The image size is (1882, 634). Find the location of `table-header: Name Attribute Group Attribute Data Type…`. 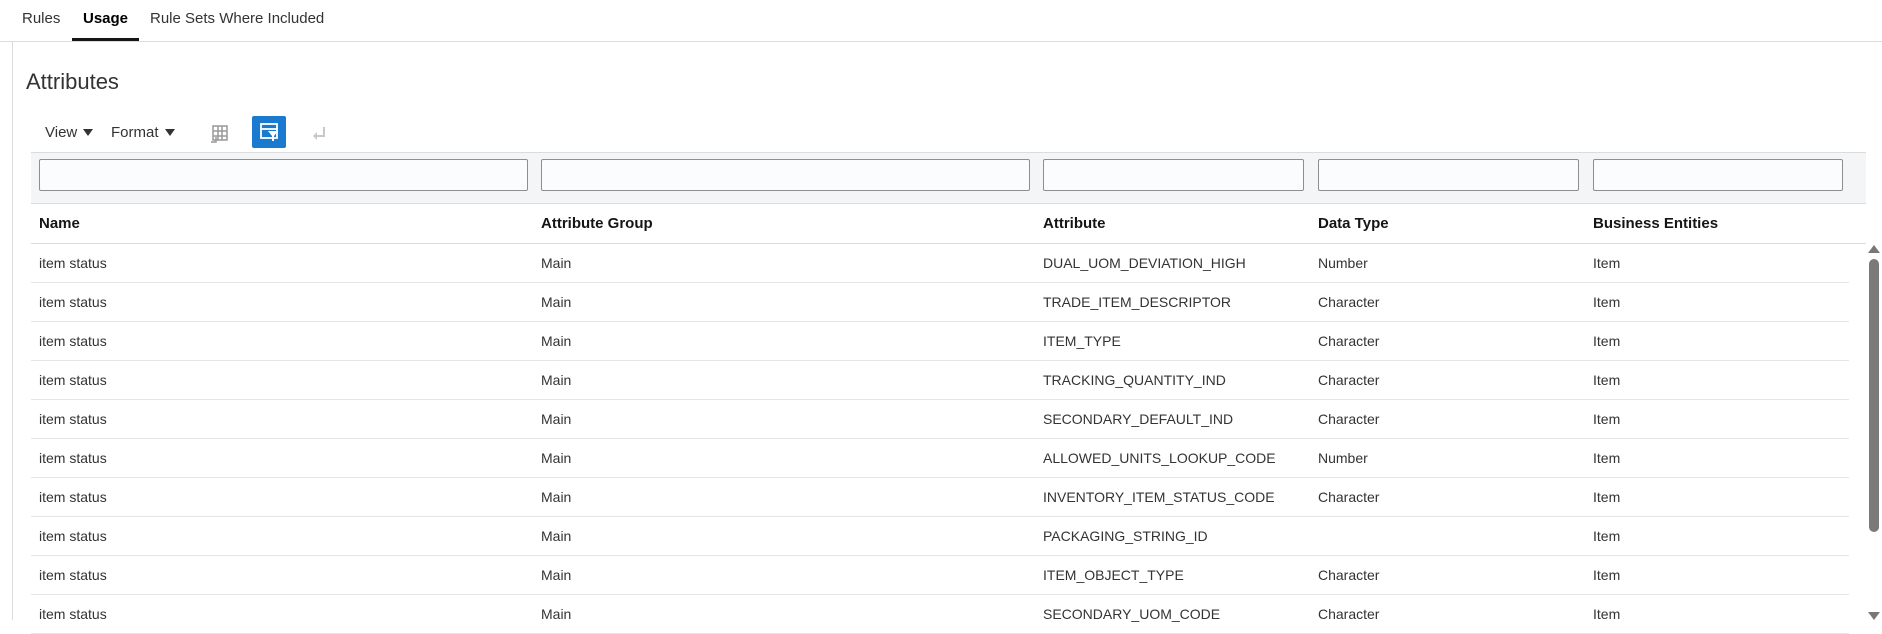

table-header: Name Attribute Group Attribute Data Type… is located at coordinates (948, 223).